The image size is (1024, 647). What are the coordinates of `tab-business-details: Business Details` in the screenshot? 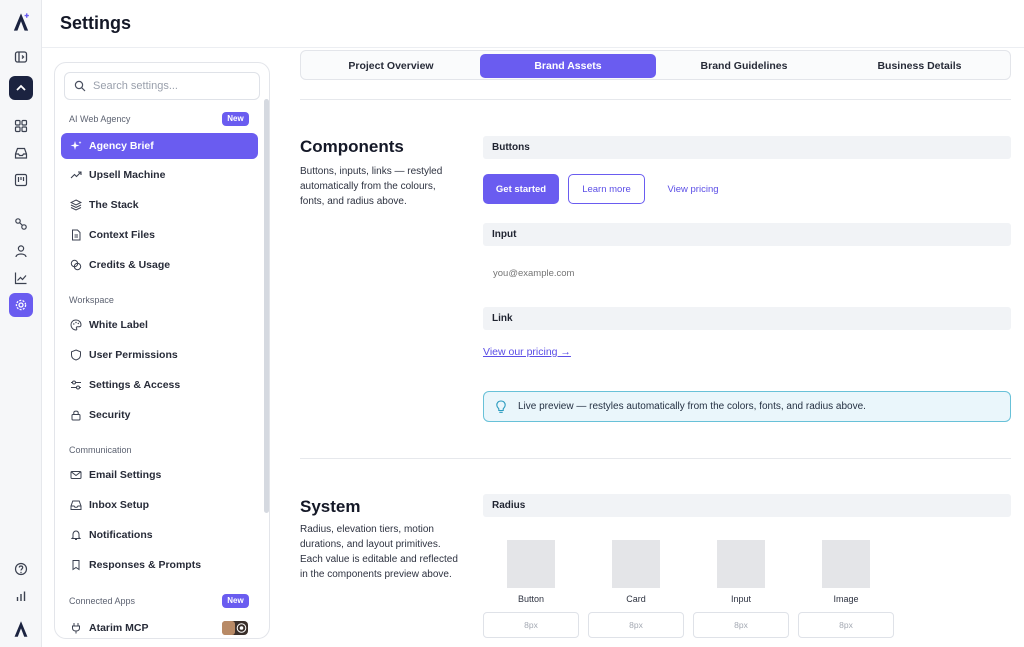 It's located at (919, 66).